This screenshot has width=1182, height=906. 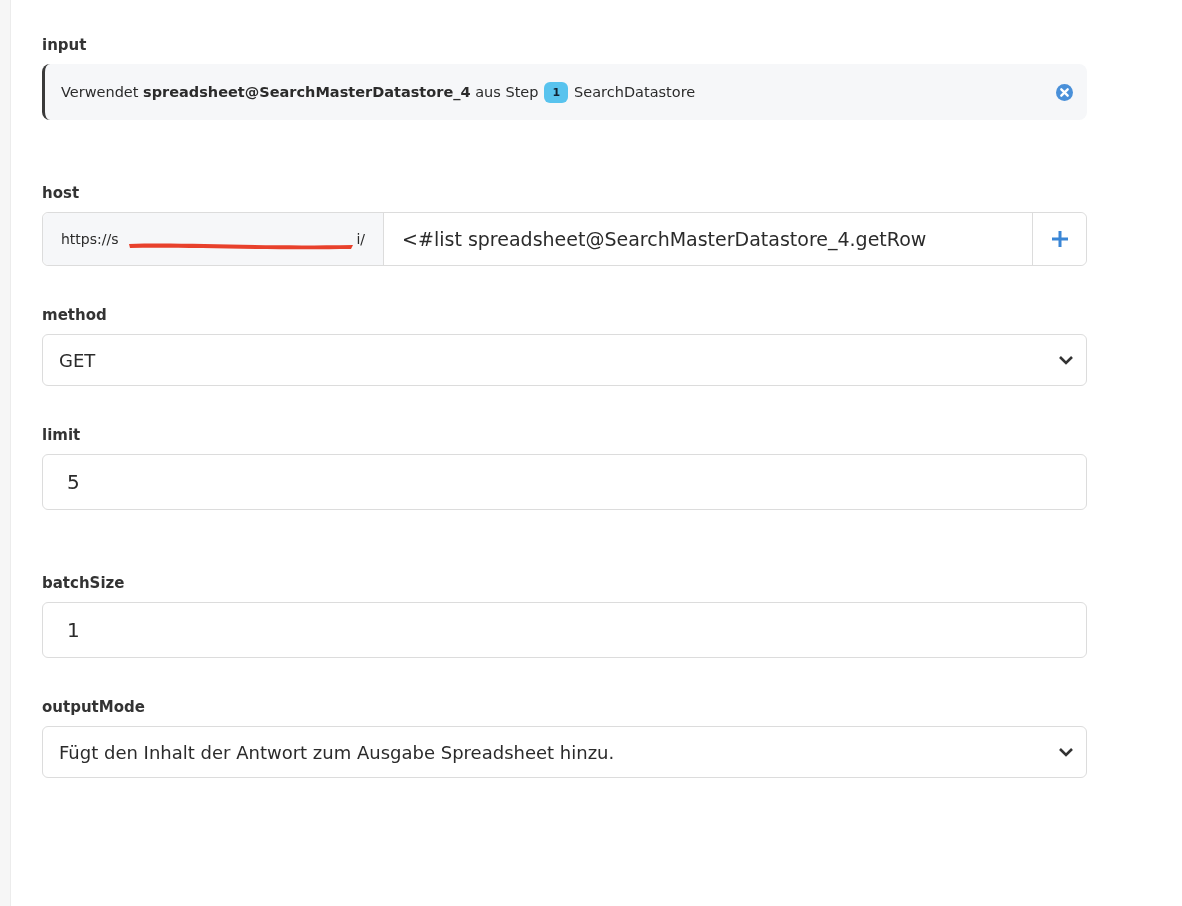 What do you see at coordinates (635, 92) in the screenshot?
I see `step-name: SearchDatastore` at bounding box center [635, 92].